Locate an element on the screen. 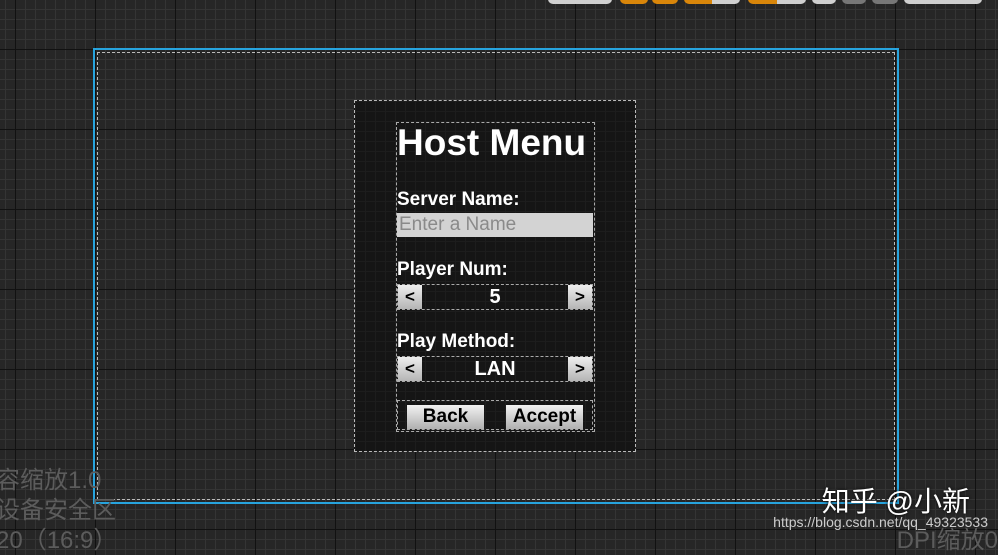 The height and width of the screenshot is (555, 998). play-method-spinner: < LAN > is located at coordinates (495, 369).